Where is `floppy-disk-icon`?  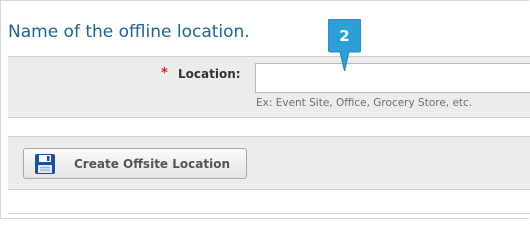
floppy-disk-icon is located at coordinates (45, 164).